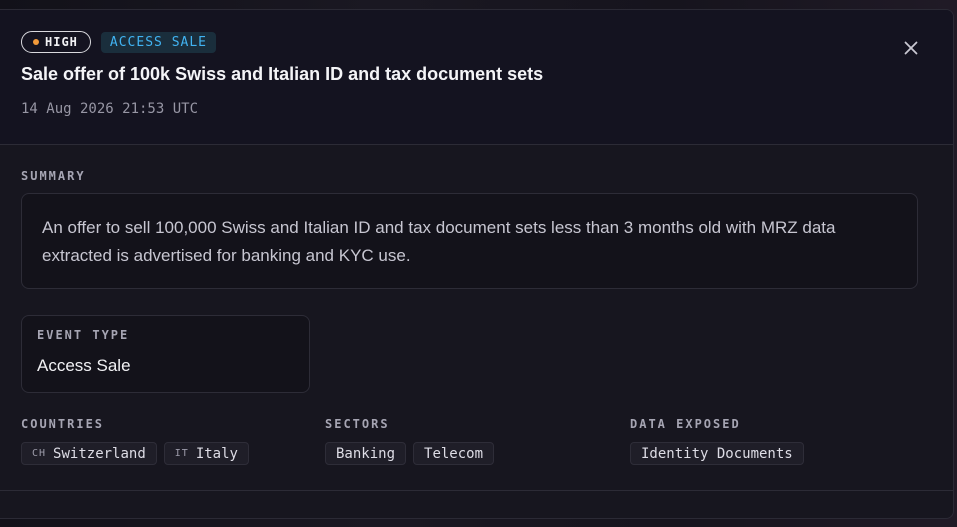 This screenshot has width=957, height=527. What do you see at coordinates (216, 453) in the screenshot?
I see `country-name: Italy` at bounding box center [216, 453].